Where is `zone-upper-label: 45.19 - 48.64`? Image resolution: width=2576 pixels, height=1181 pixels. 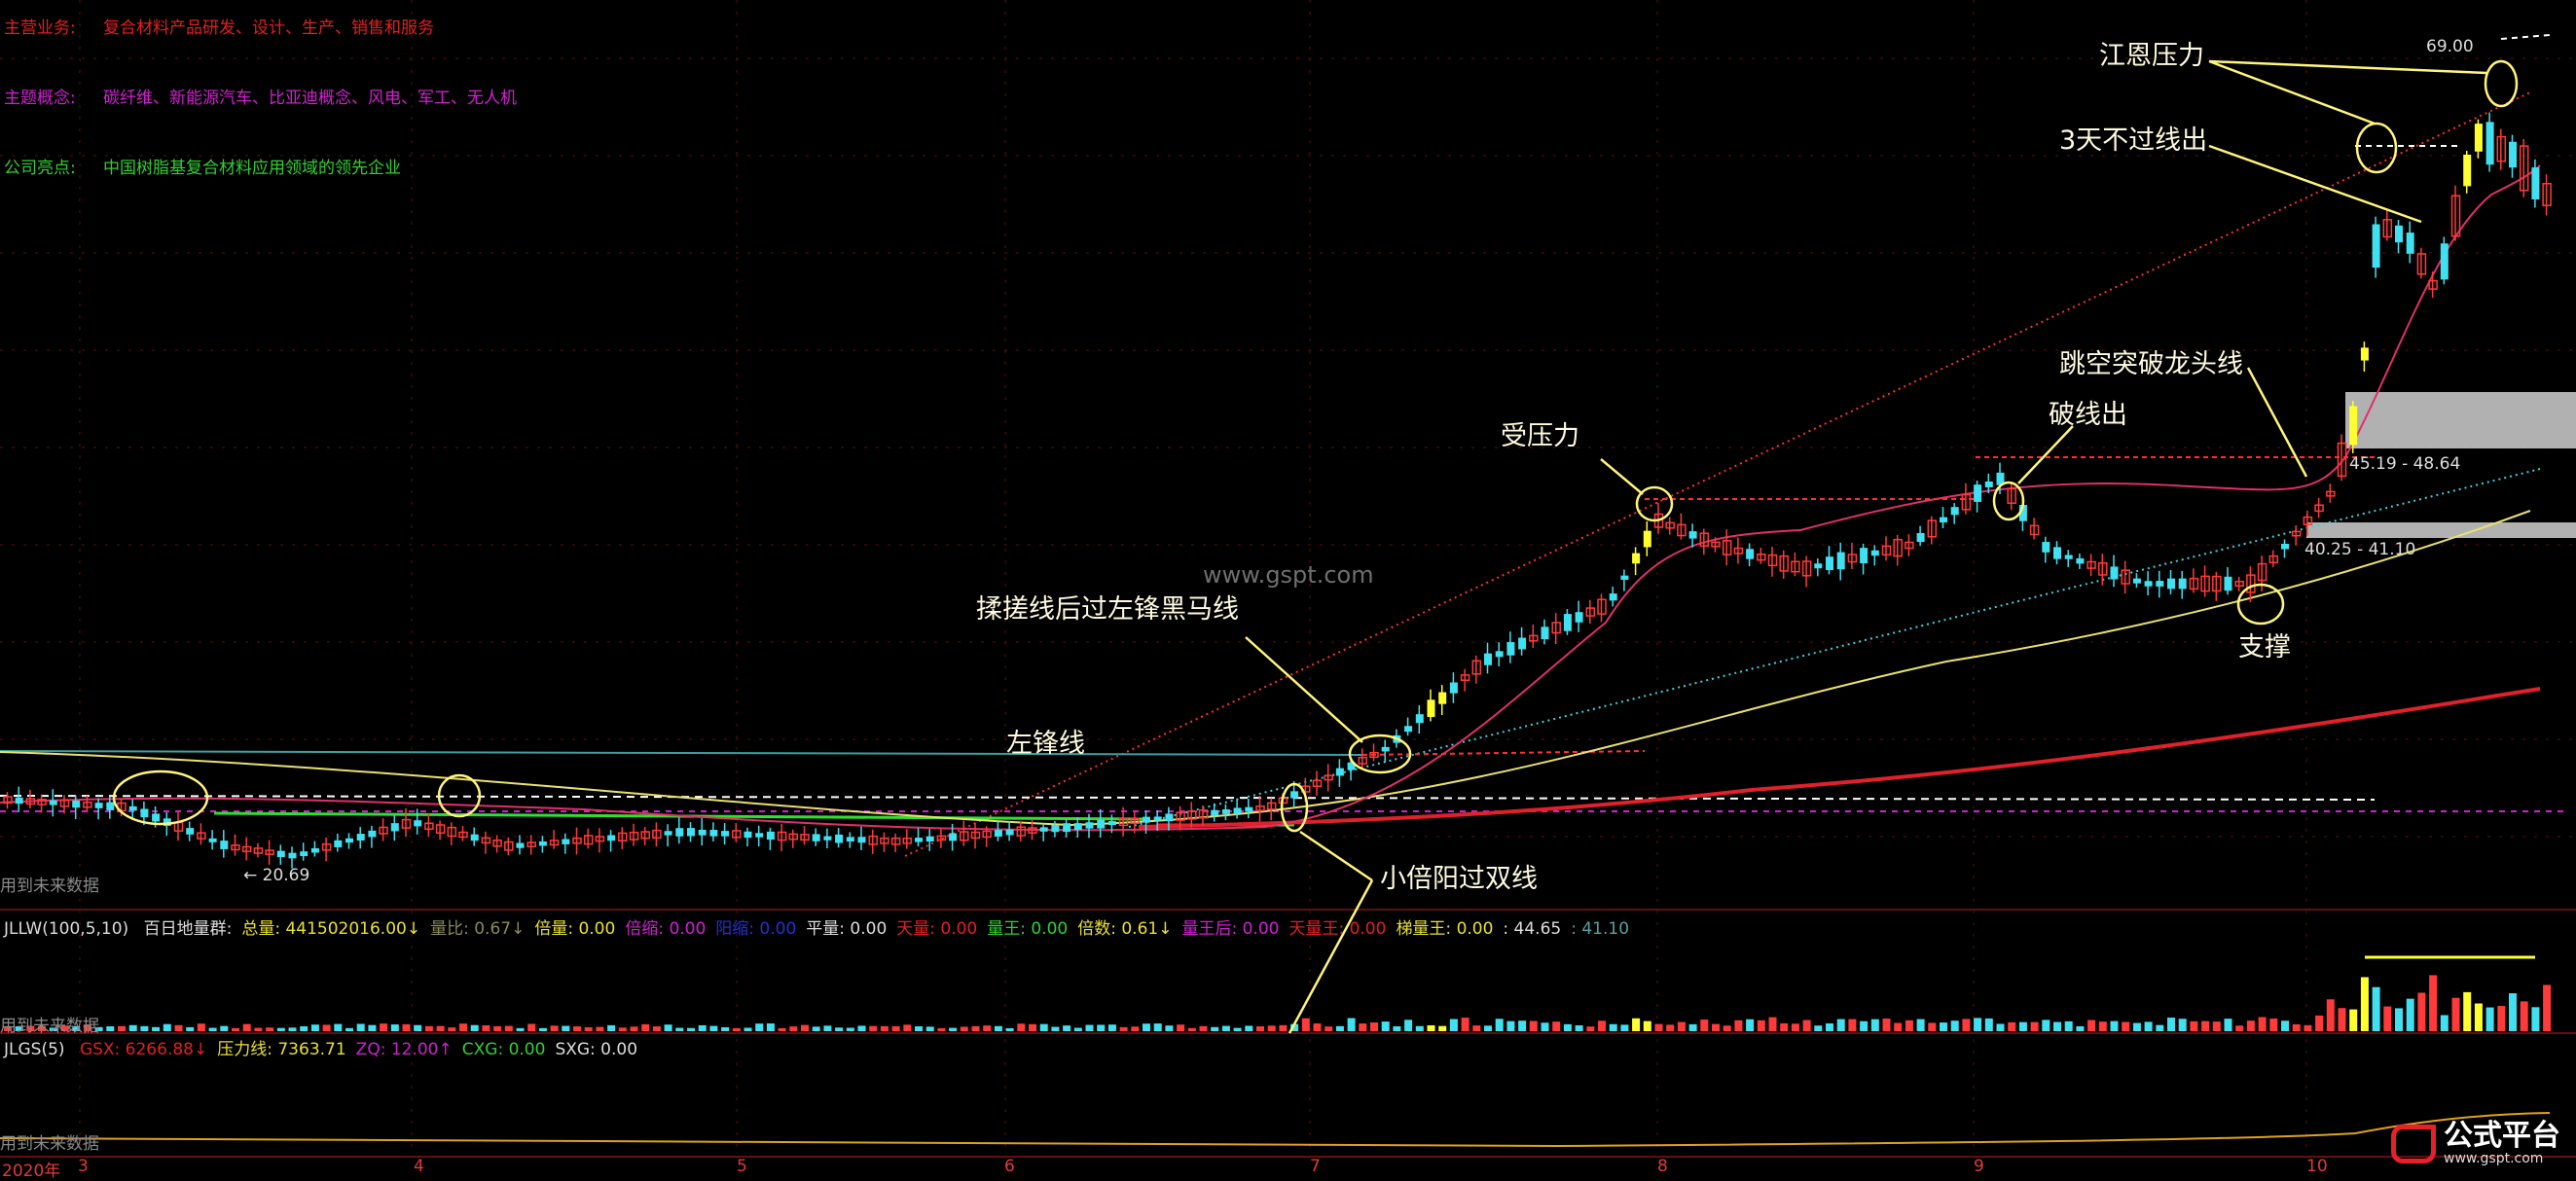
zone-upper-label: 45.19 - 48.64 is located at coordinates (2405, 464).